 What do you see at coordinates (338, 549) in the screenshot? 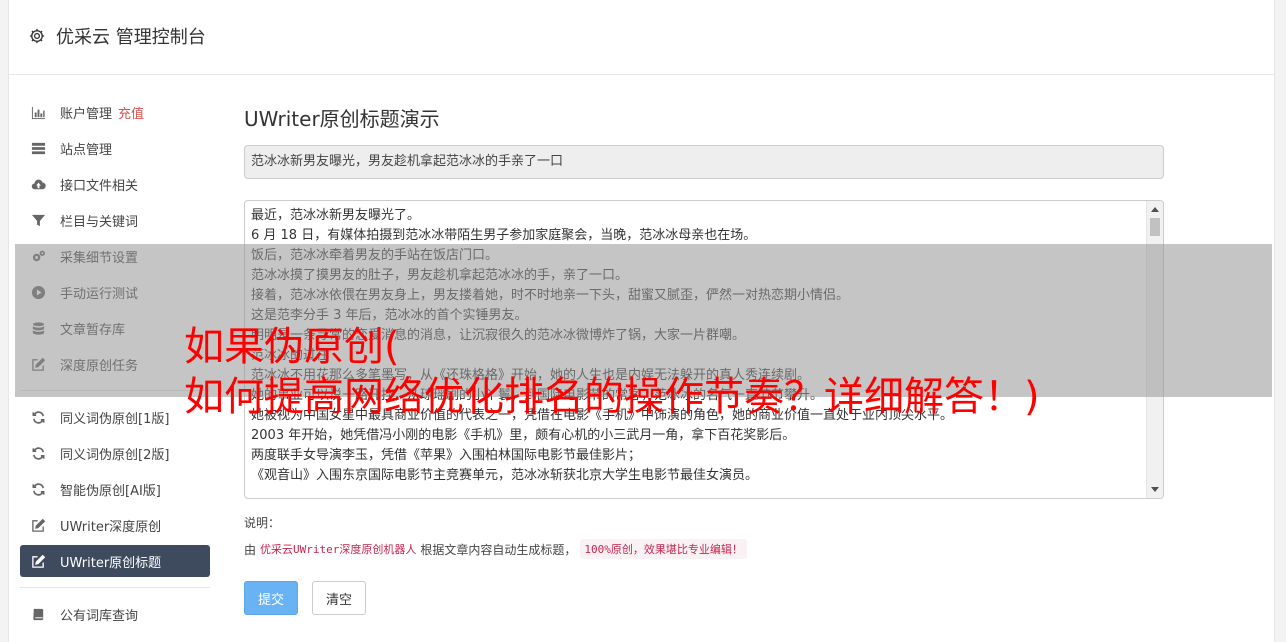
I see `note-highlight: 优采云UWriter深度原创机器人` at bounding box center [338, 549].